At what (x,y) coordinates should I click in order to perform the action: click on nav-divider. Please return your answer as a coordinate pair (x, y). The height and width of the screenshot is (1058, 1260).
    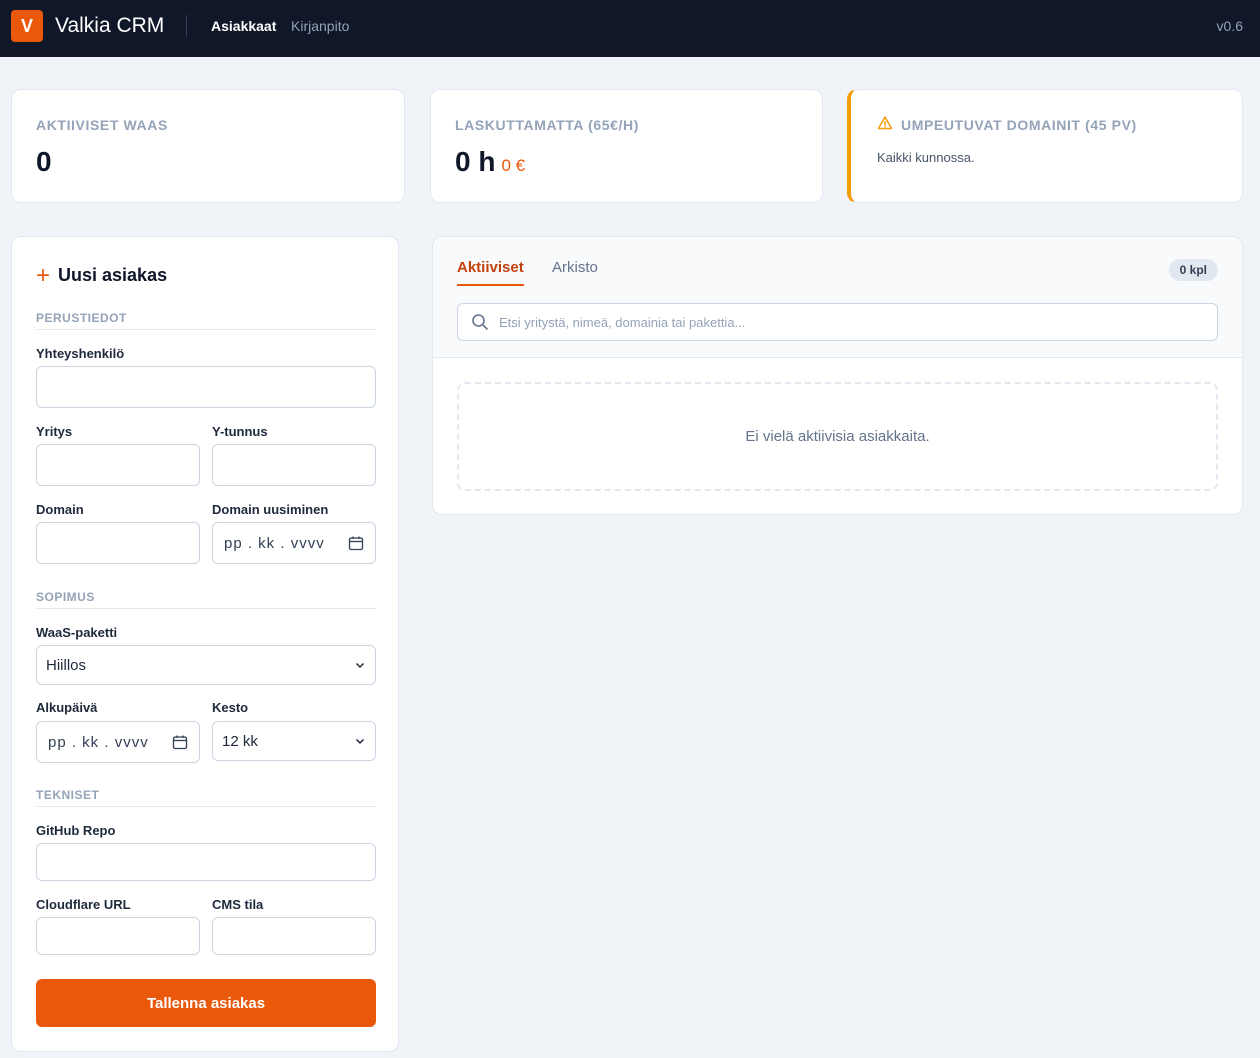
    Looking at the image, I should click on (186, 26).